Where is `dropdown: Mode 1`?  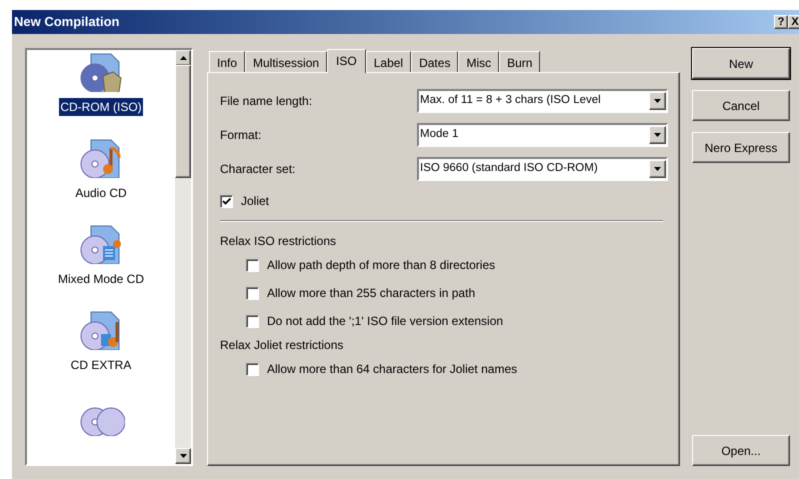 dropdown: Mode 1 is located at coordinates (542, 135).